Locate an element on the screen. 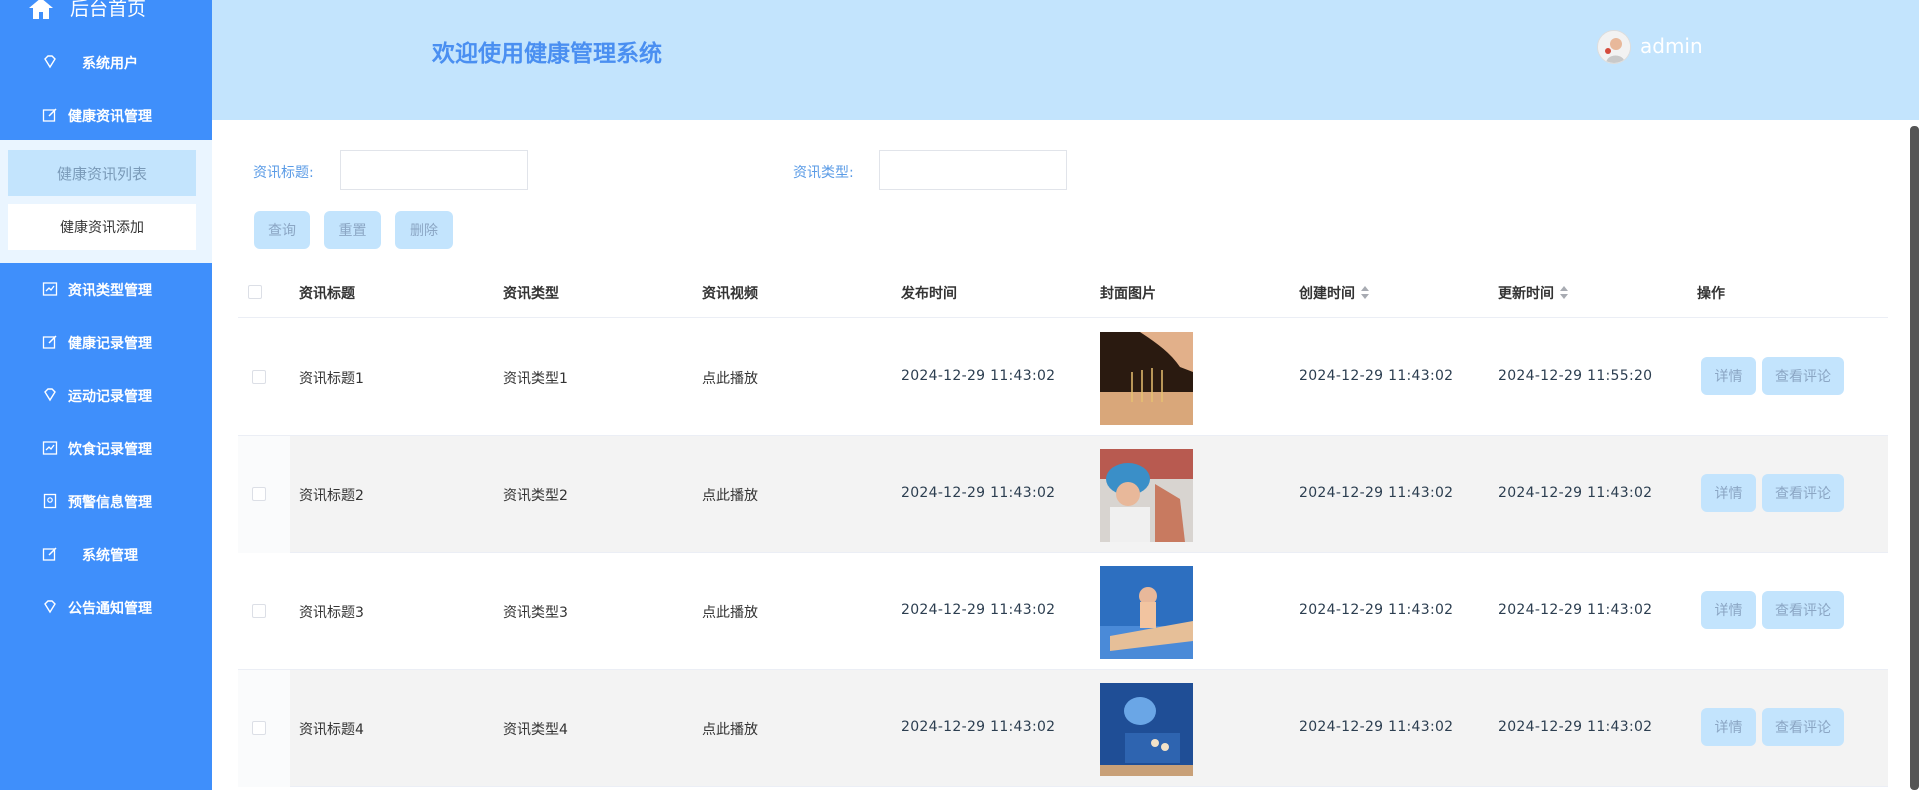 This screenshot has height=790, width=1919. col-actions: 操作 is located at coordinates (1711, 294).